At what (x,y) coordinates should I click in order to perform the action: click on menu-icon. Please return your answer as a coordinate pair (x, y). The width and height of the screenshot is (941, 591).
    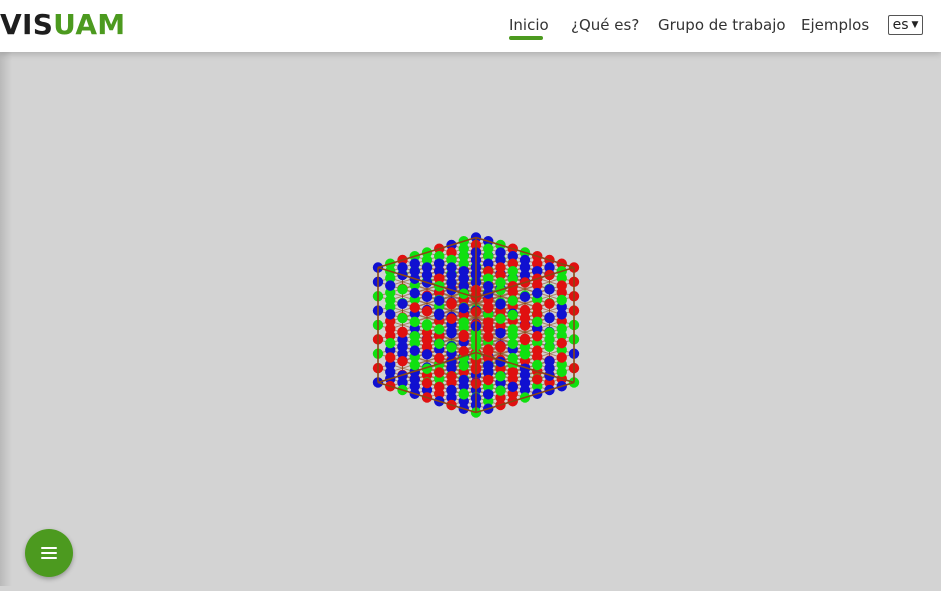
    Looking at the image, I should click on (49, 553).